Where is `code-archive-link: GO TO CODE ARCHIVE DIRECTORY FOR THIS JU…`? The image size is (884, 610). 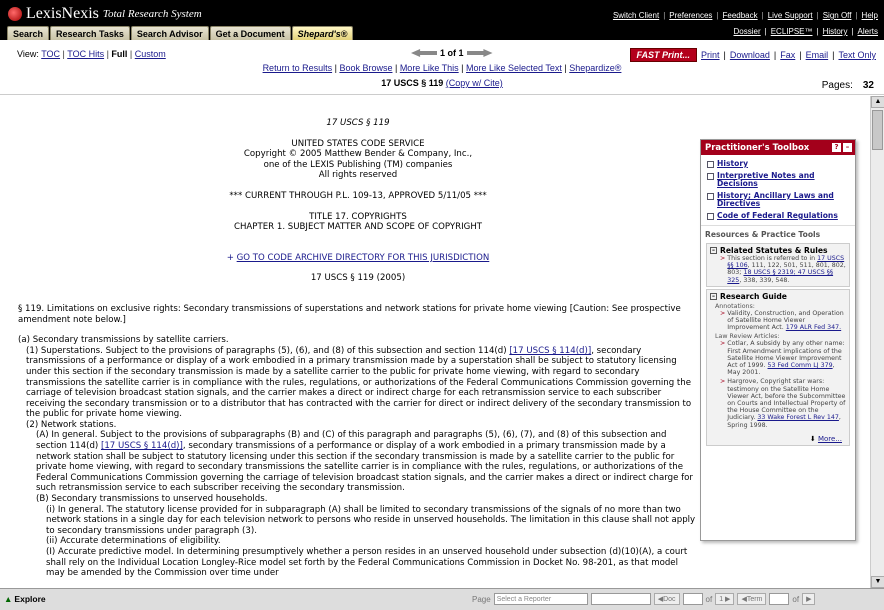 code-archive-link: GO TO CODE ARCHIVE DIRECTORY FOR THIS JU… is located at coordinates (363, 258).